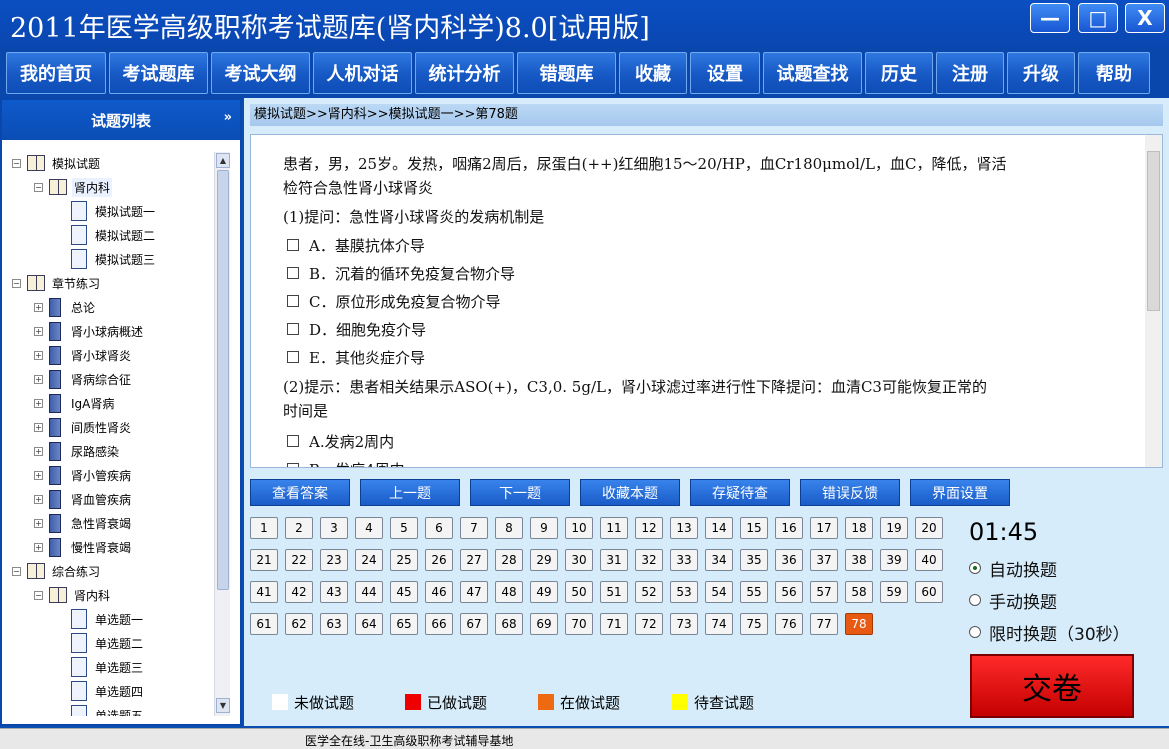 The width and height of the screenshot is (1169, 749). What do you see at coordinates (520, 492) in the screenshot?
I see `action-button: 下一题` at bounding box center [520, 492].